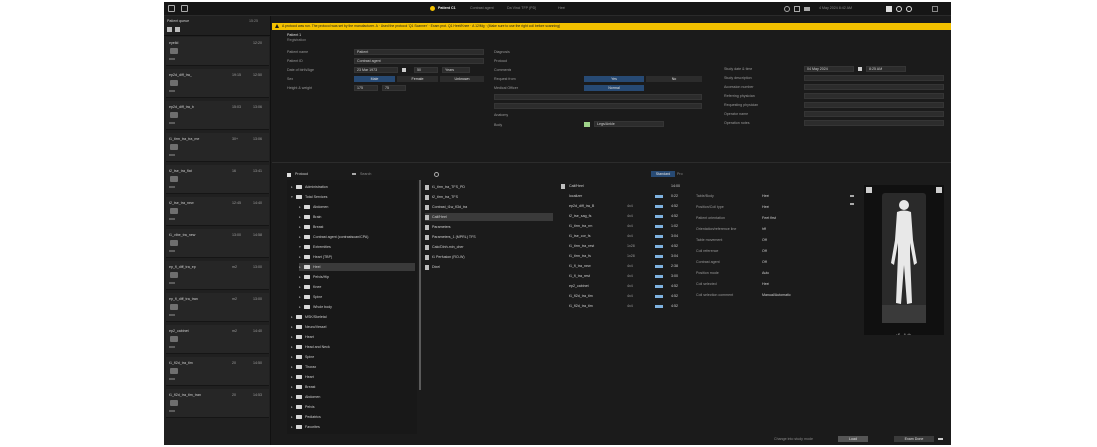 The height and width of the screenshot is (447, 1097). Describe the element at coordinates (357, 227) in the screenshot. I see `tree-item: ▸ Breast` at that location.